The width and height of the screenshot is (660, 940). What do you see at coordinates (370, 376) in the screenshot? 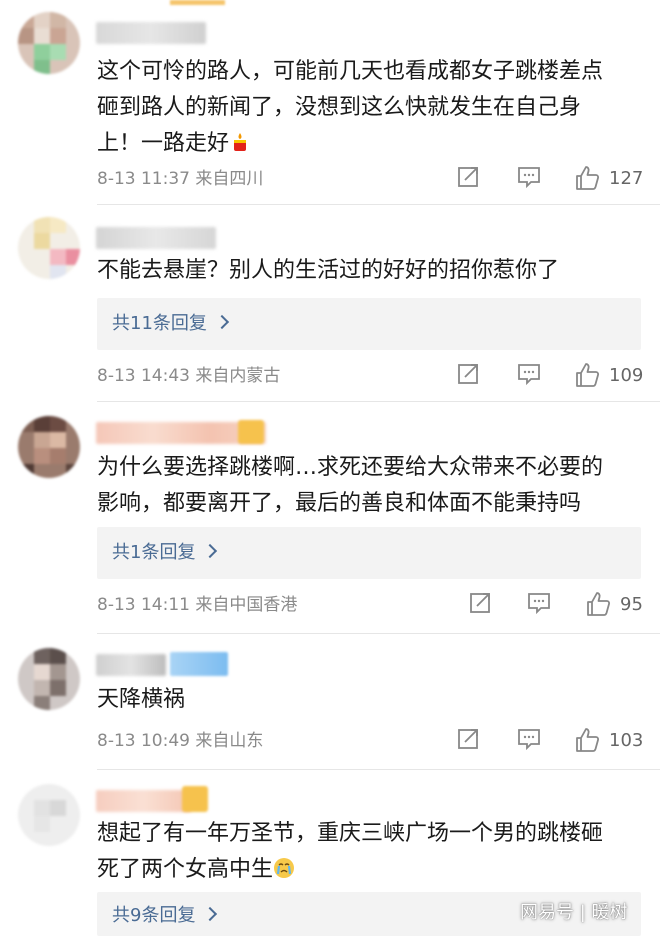
I see `comment-meta: 8-13 14:43 来自内蒙古 109` at bounding box center [370, 376].